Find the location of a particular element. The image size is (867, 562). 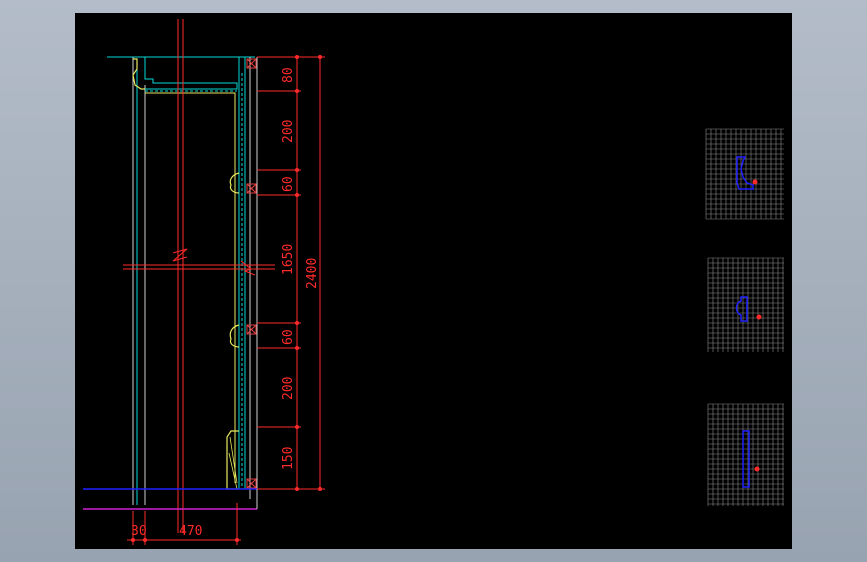

dim-200-top: 200 is located at coordinates (288, 131).